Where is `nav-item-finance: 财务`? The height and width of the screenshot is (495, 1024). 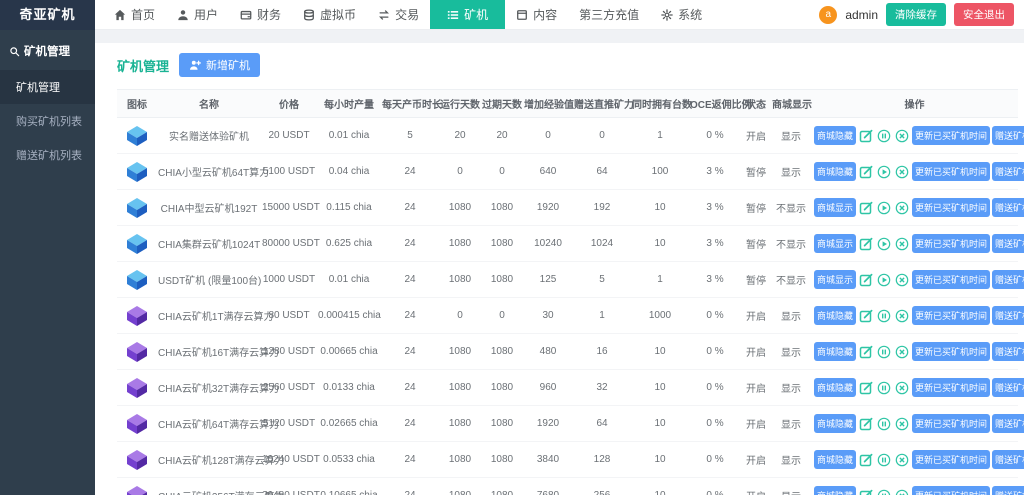 nav-item-finance: 财务 is located at coordinates (260, 14).